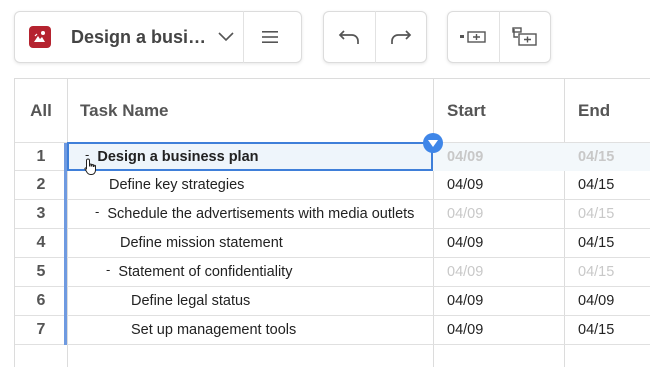  What do you see at coordinates (124, 110) in the screenshot?
I see `header-task-name: Task Name` at bounding box center [124, 110].